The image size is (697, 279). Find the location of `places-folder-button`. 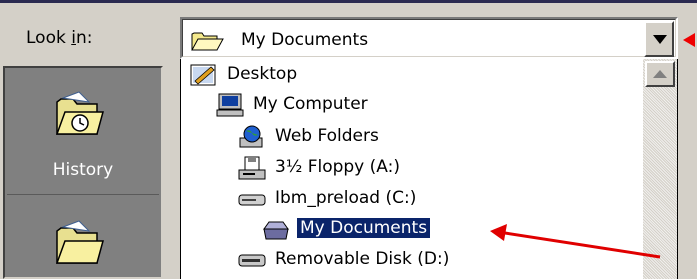

places-folder-button is located at coordinates (83, 239).